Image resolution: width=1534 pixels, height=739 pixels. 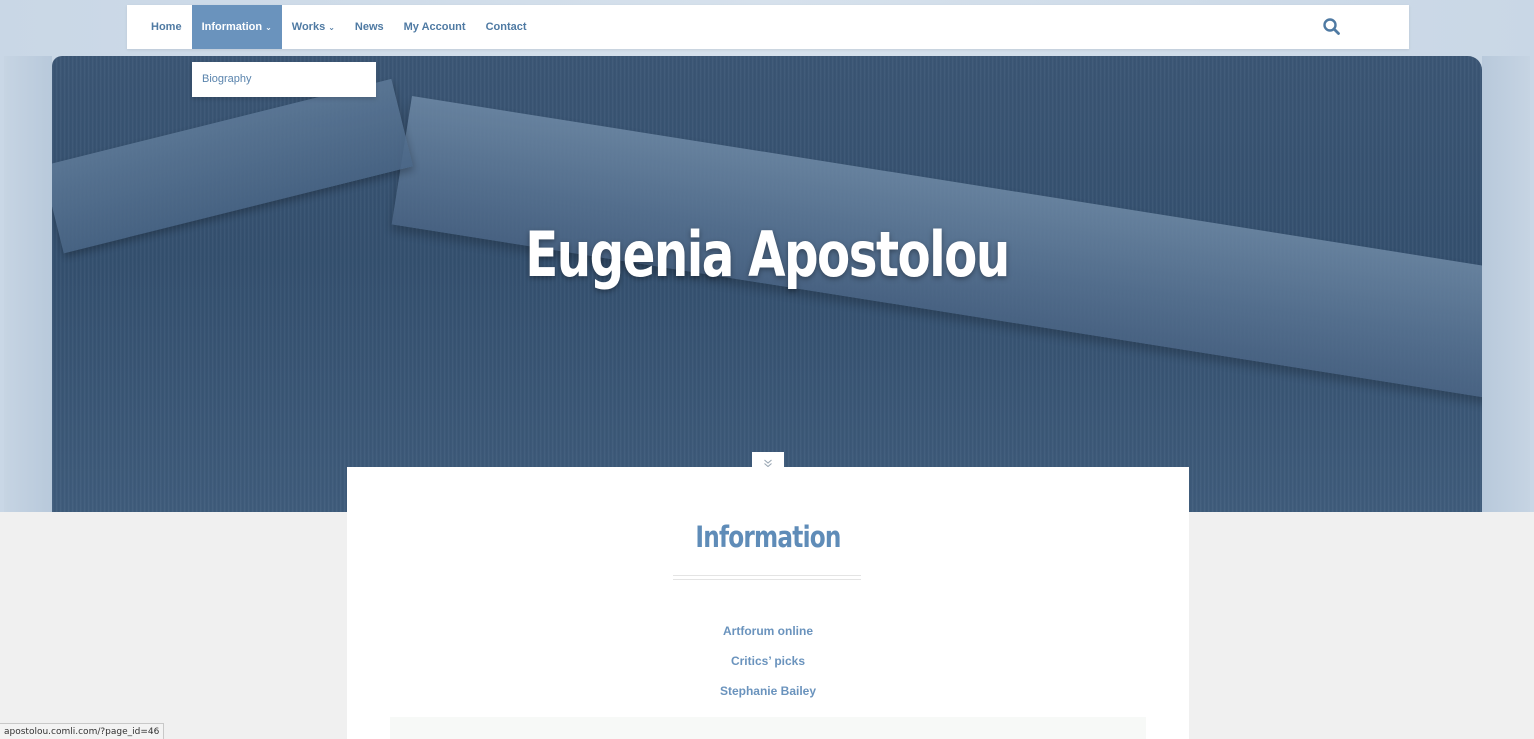 I want to click on hero-edge-left, so click(x=28, y=284).